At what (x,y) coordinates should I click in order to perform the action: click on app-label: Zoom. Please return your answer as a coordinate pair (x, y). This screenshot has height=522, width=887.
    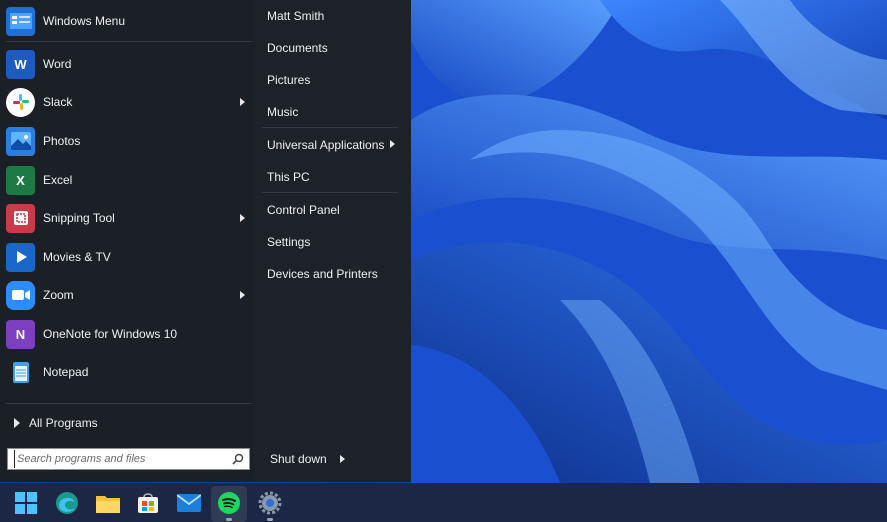
    Looking at the image, I should click on (58, 295).